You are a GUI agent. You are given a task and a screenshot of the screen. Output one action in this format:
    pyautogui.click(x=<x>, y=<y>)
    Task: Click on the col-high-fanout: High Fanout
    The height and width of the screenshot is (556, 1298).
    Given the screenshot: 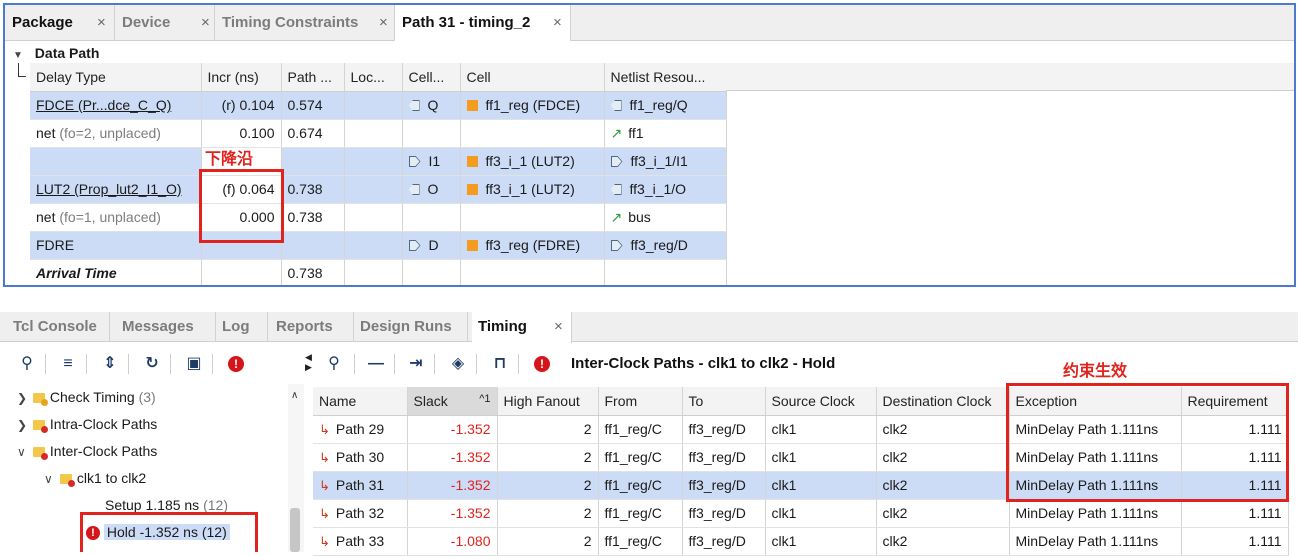 What is the action you would take?
    pyautogui.click(x=548, y=401)
    